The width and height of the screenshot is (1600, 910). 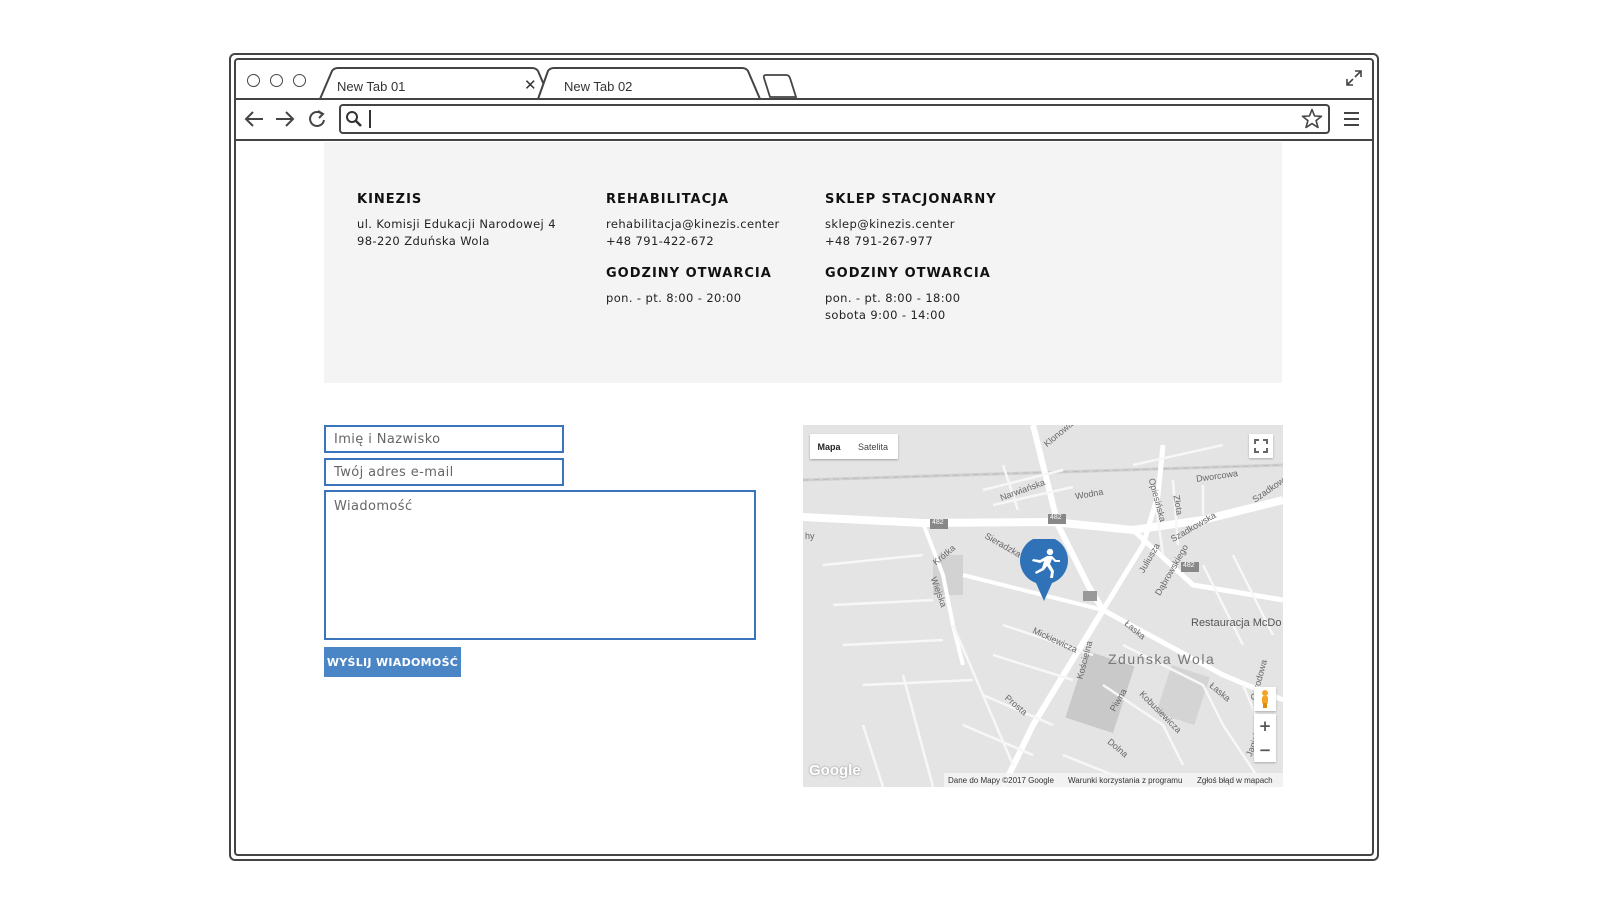 I want to click on rehab-phone: +48 791-422-672, so click(x=660, y=241).